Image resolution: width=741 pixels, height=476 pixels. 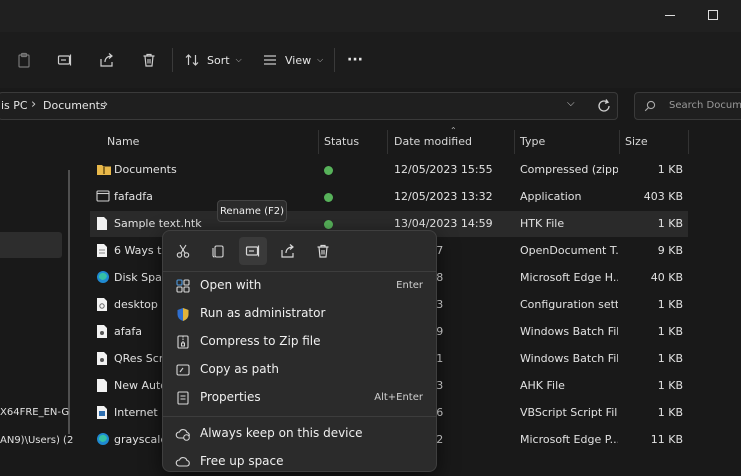 I want to click on menu-item-compress-zip: Compress to Zip file, so click(x=299, y=342).